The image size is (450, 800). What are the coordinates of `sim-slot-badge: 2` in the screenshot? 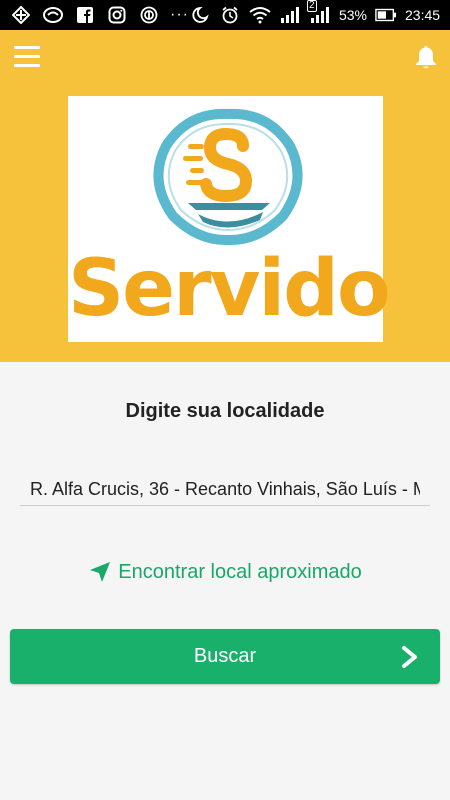 It's located at (311, 6).